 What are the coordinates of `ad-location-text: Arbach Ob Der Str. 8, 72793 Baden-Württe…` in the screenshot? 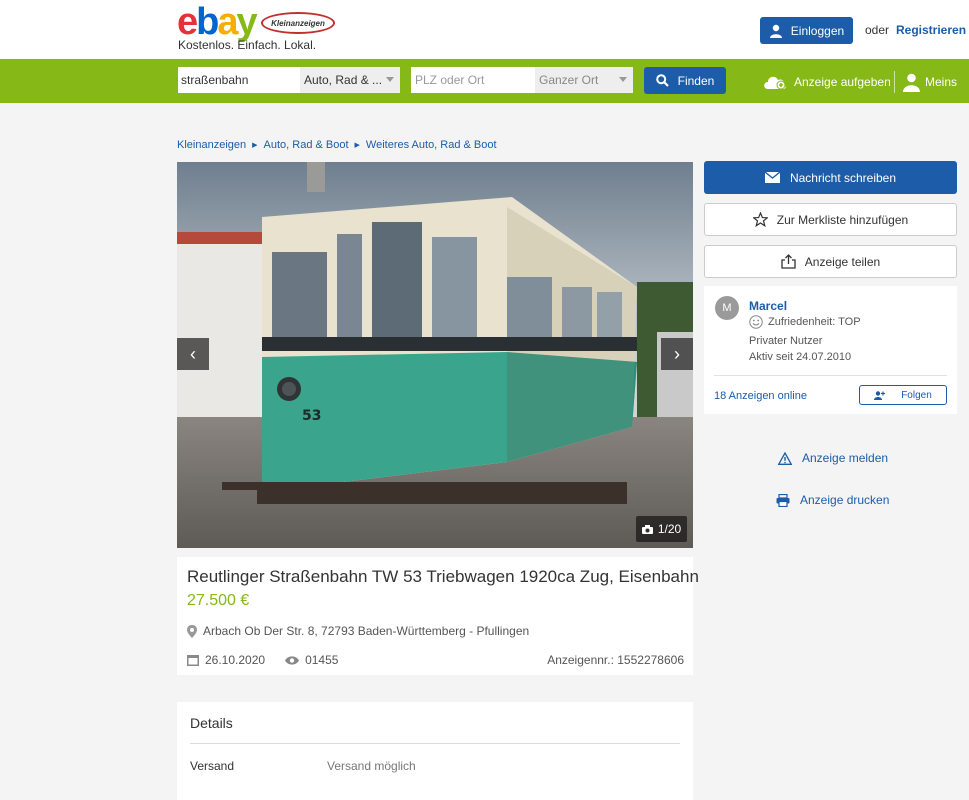 It's located at (366, 631).